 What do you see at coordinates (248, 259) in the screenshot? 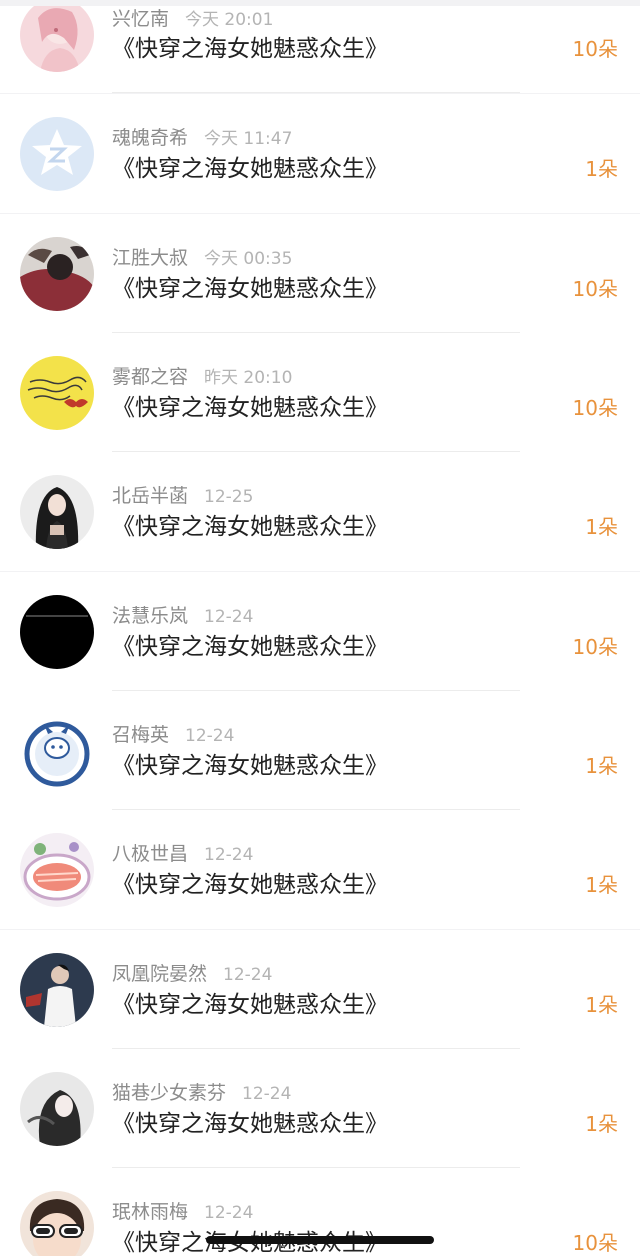
I see `gift-time: 今天 00:35` at bounding box center [248, 259].